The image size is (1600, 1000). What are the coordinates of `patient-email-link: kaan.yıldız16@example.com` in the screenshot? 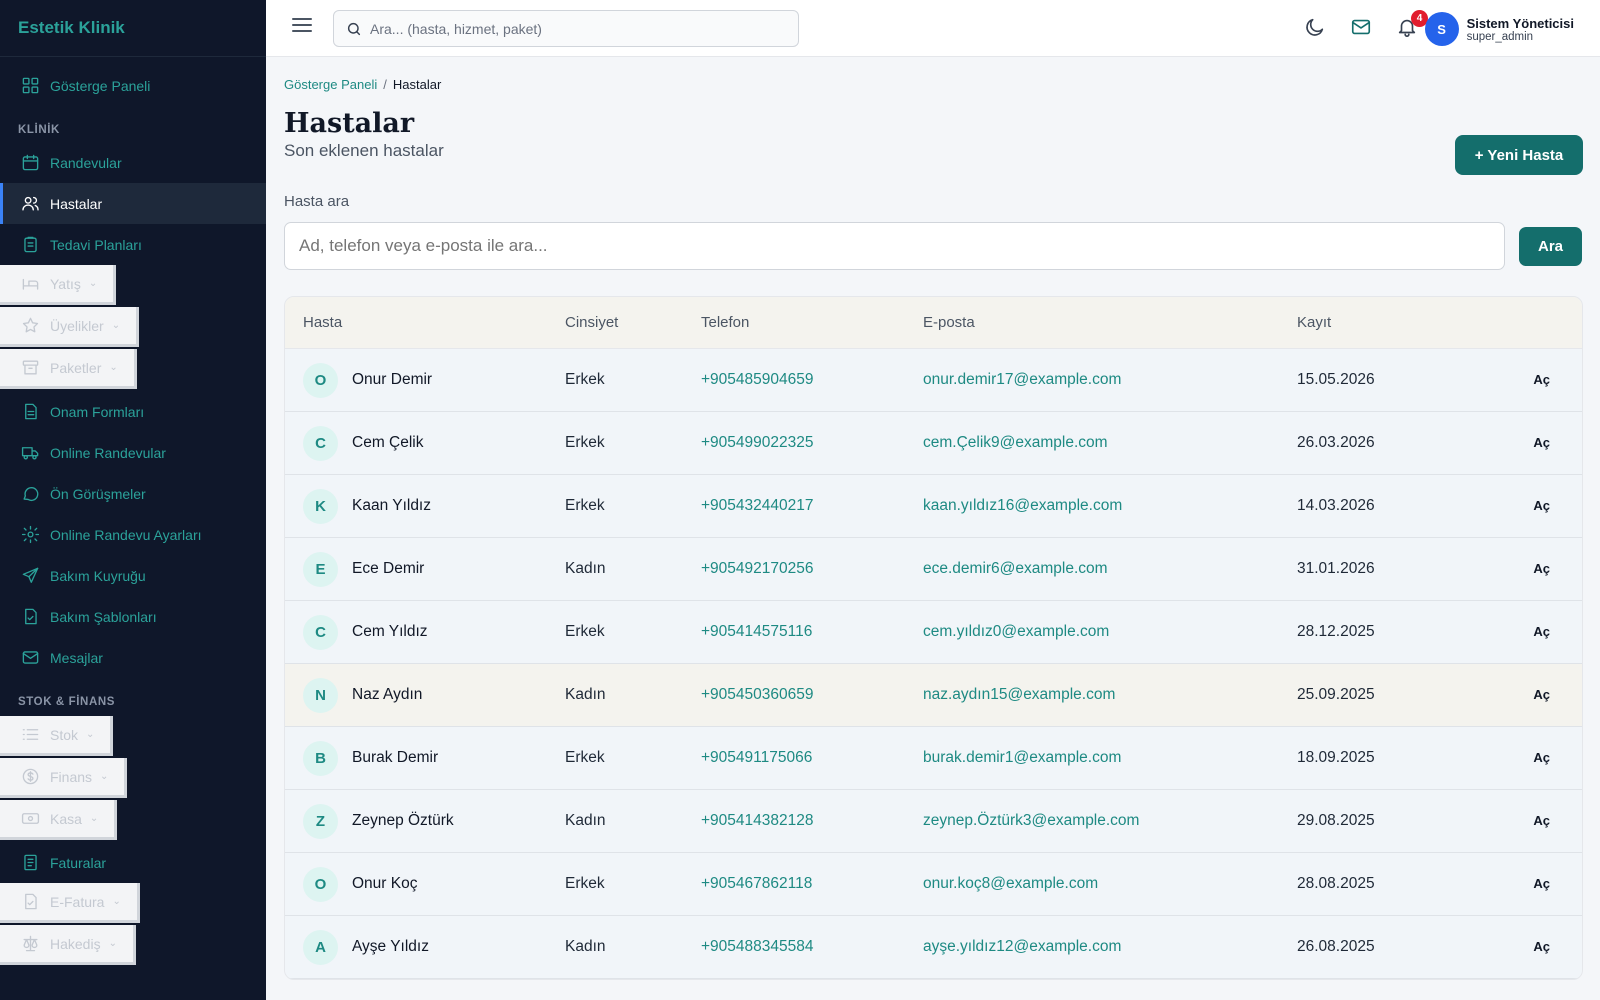 It's located at (1110, 506).